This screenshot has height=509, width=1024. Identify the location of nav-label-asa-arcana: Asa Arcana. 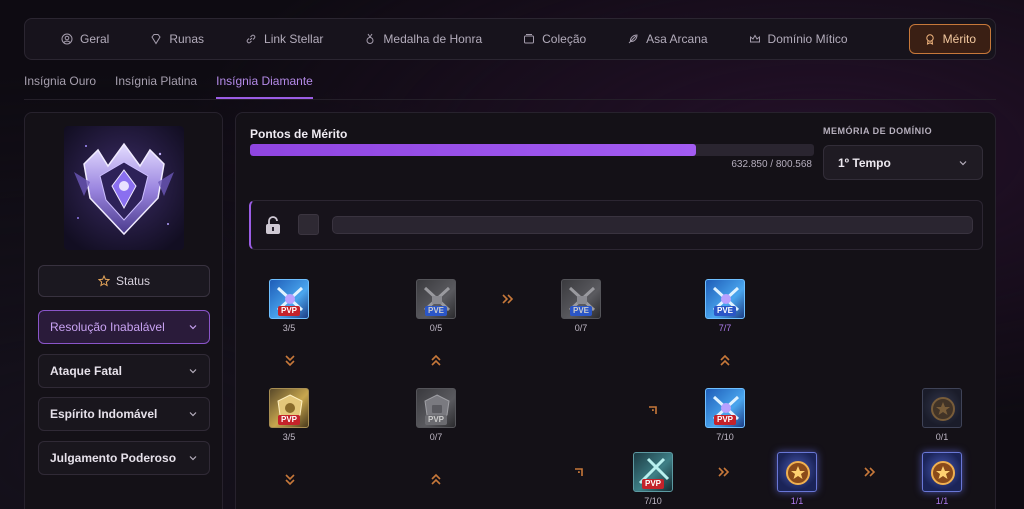
(677, 39).